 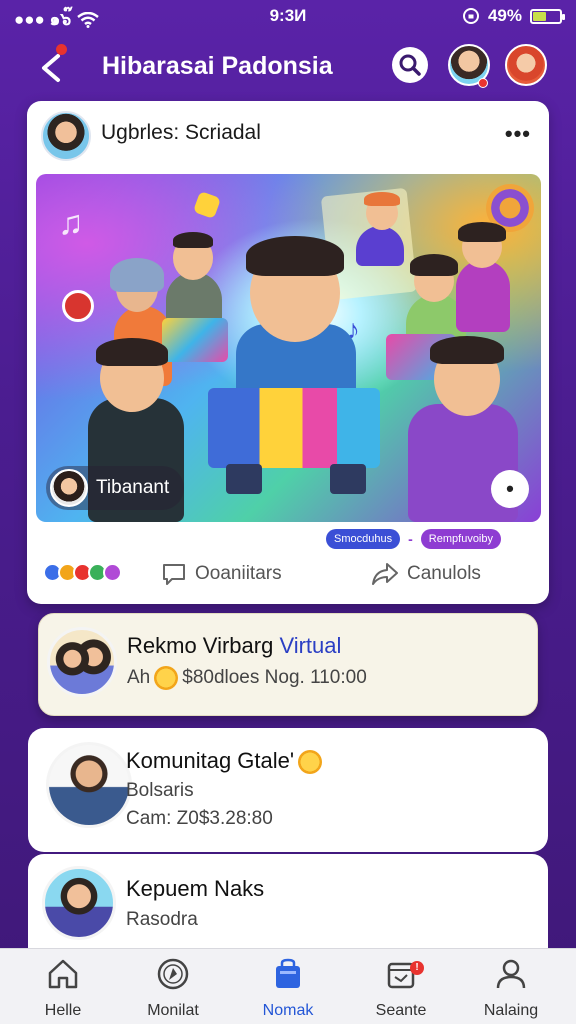 I want to click on status-bar: ●●● ๑๖๊ 9:3И 49%, so click(x=288, y=18).